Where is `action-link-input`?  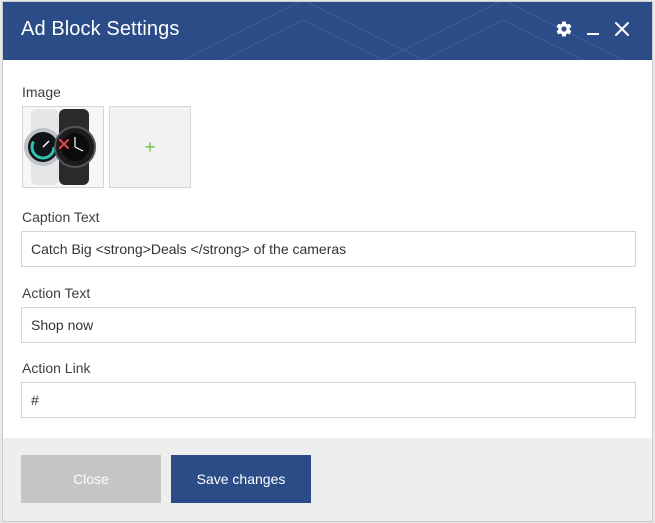
action-link-input is located at coordinates (328, 400).